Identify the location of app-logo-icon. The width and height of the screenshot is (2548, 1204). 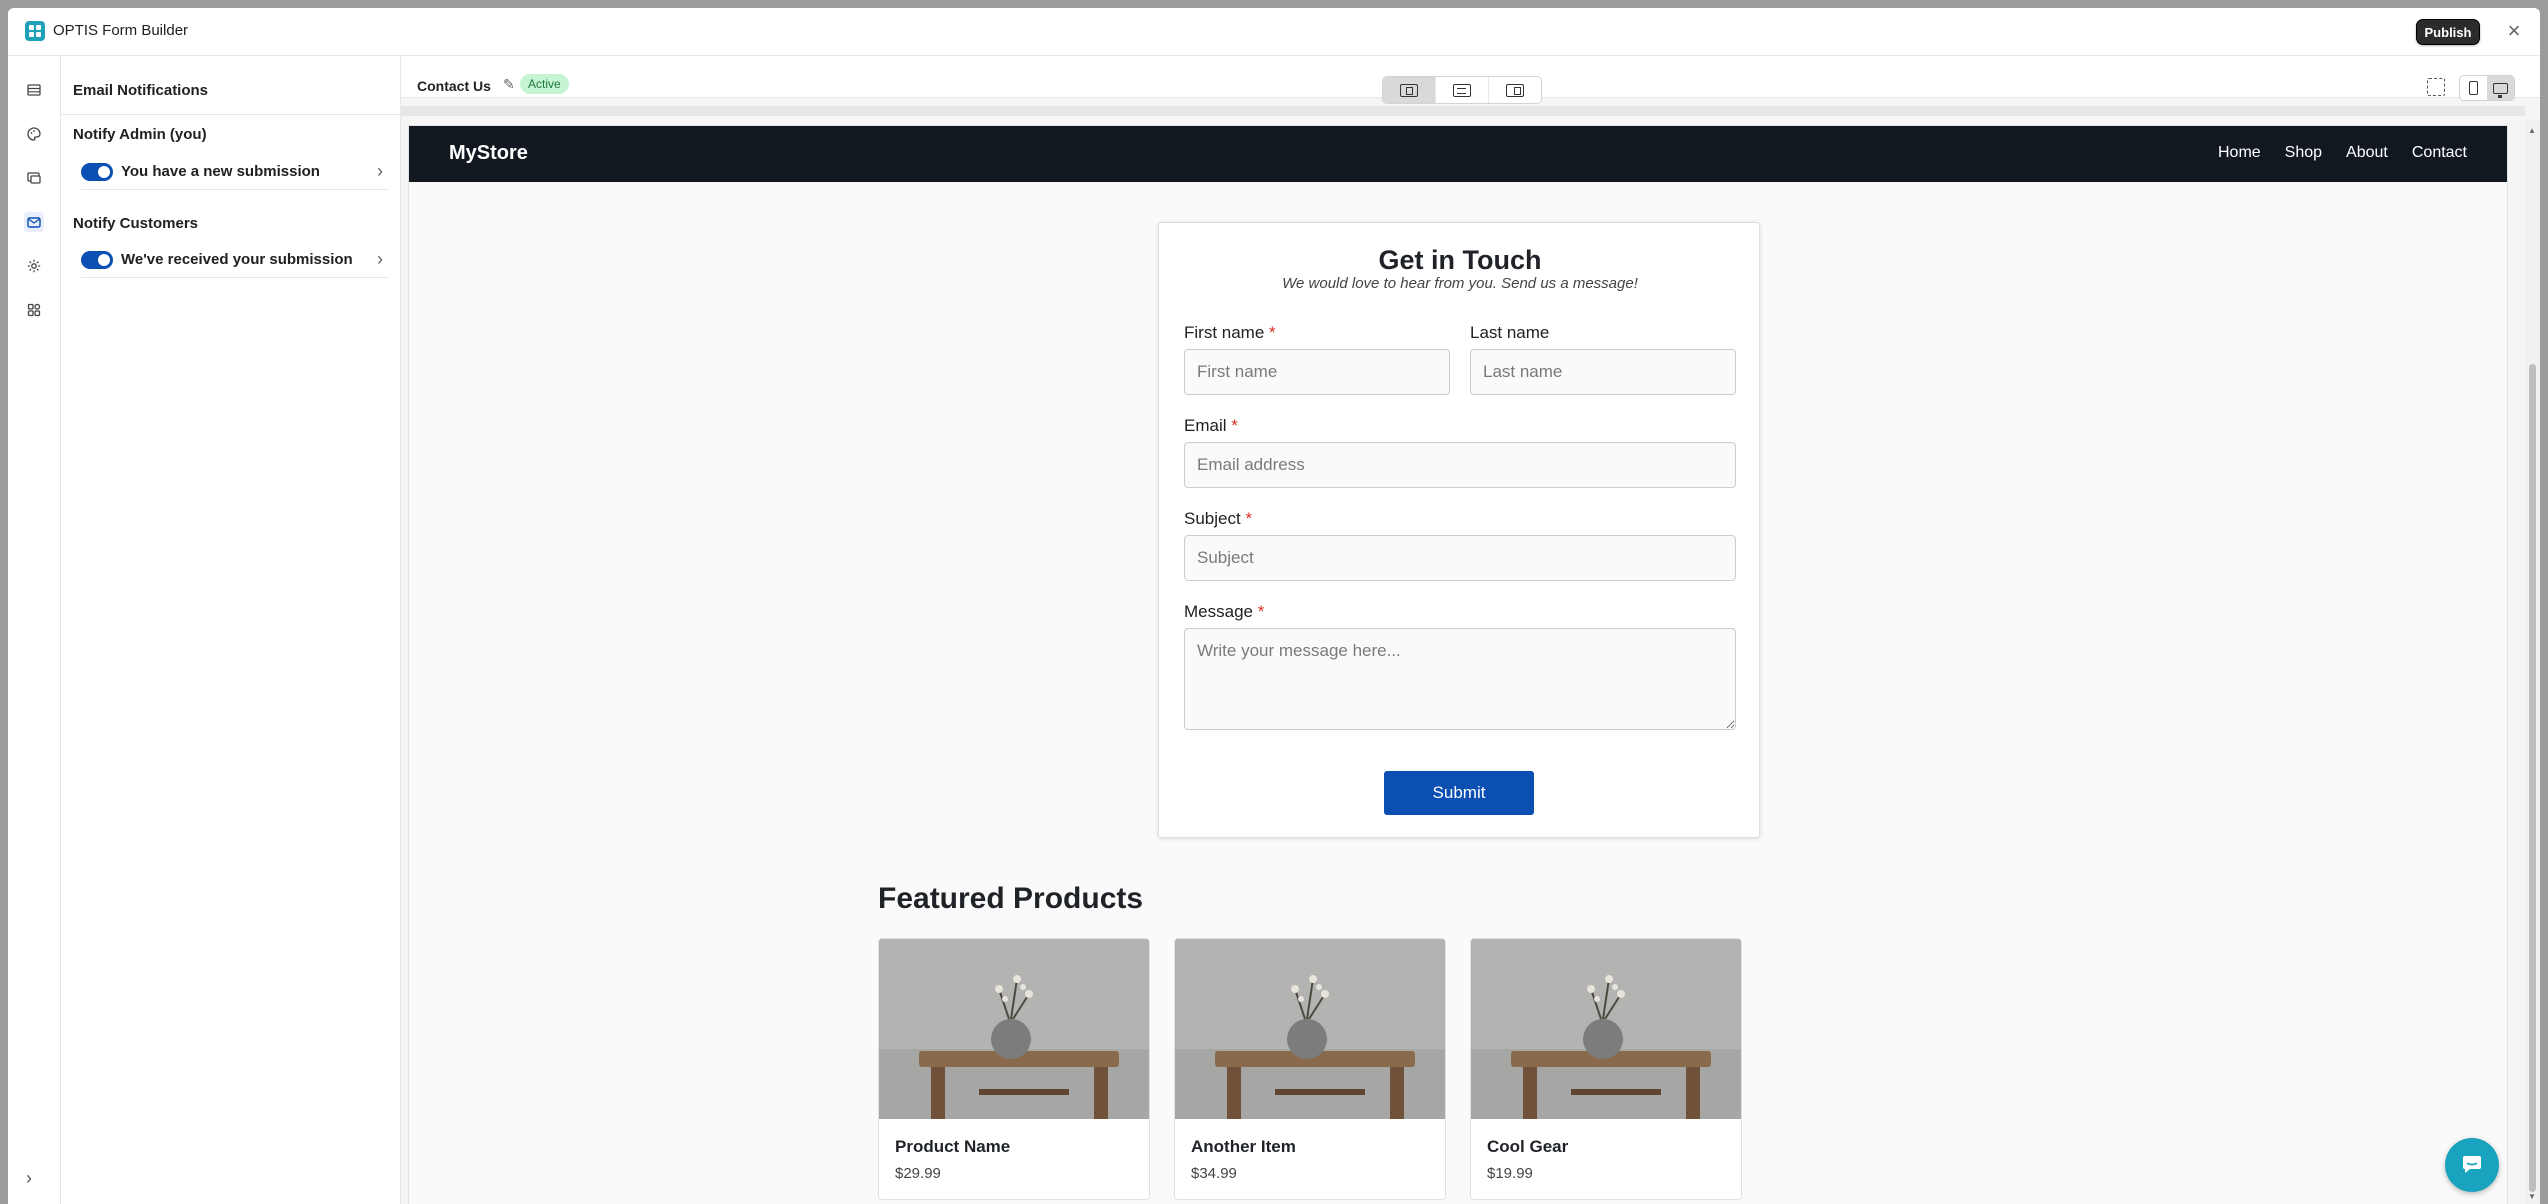
(35, 31).